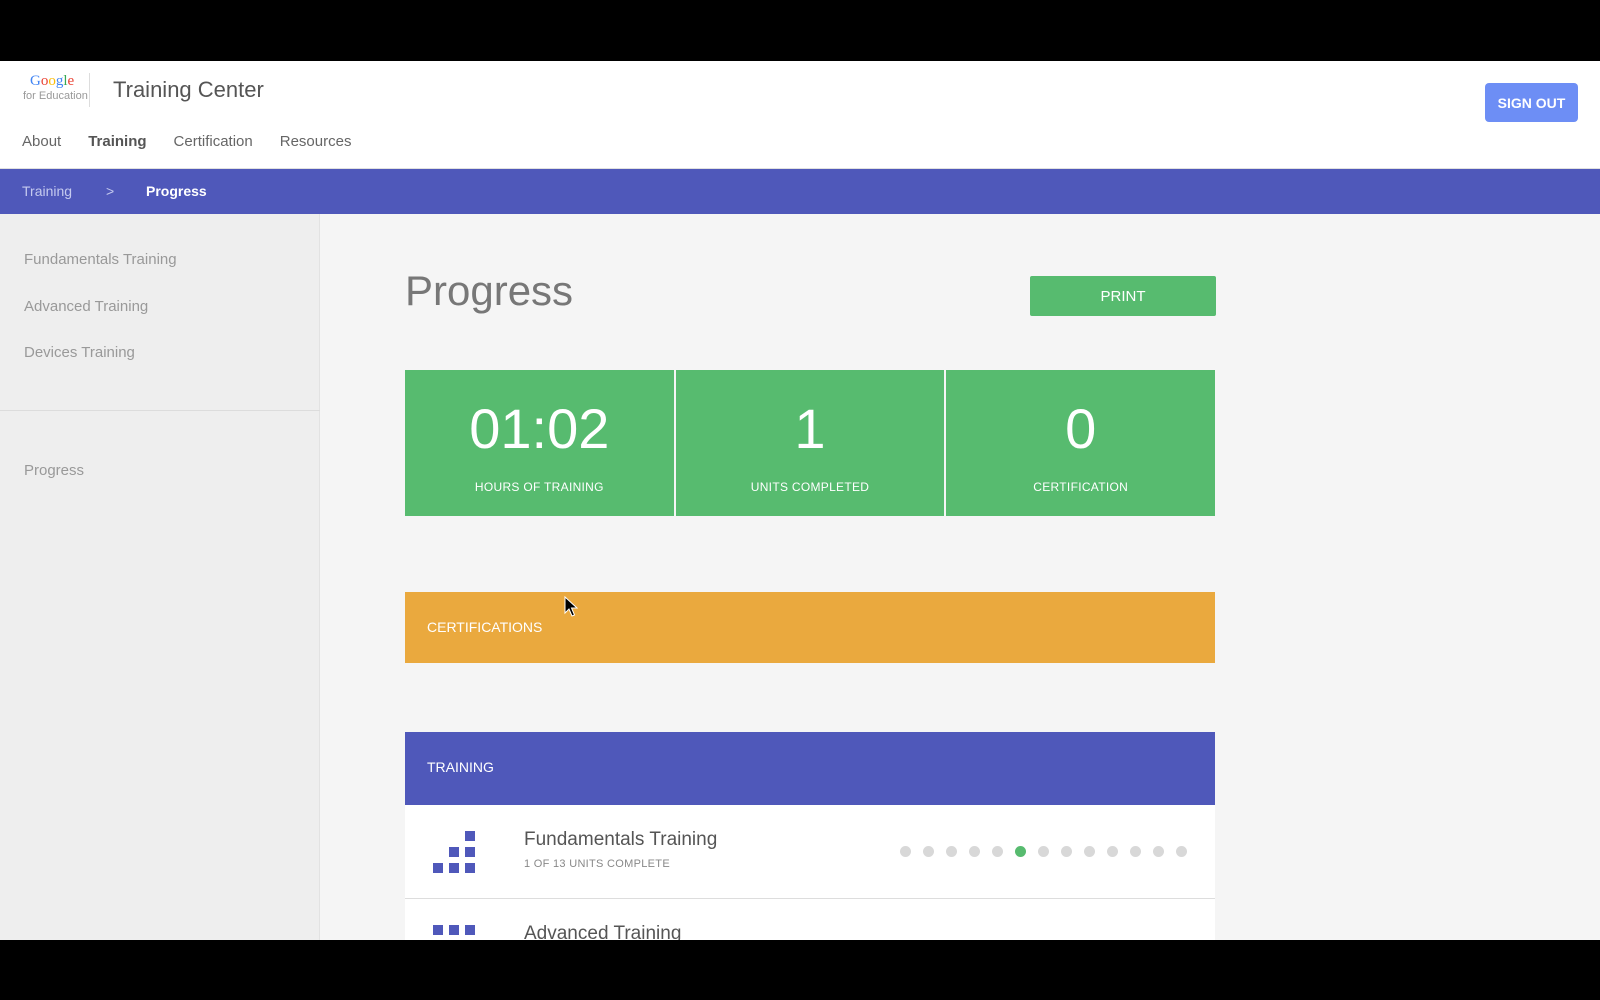 The width and height of the screenshot is (1600, 1000). I want to click on sidebar-item-advanced: Advanced Training, so click(86, 306).